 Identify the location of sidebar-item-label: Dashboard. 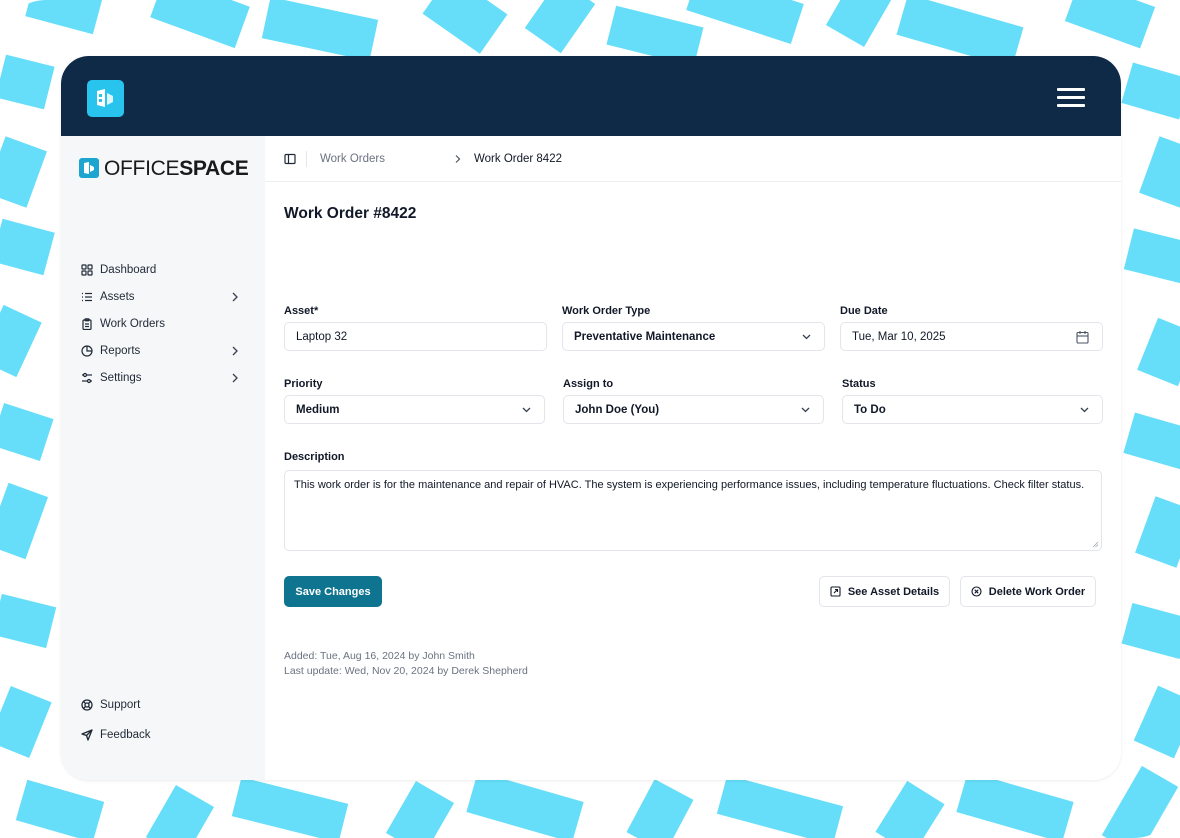
(128, 270).